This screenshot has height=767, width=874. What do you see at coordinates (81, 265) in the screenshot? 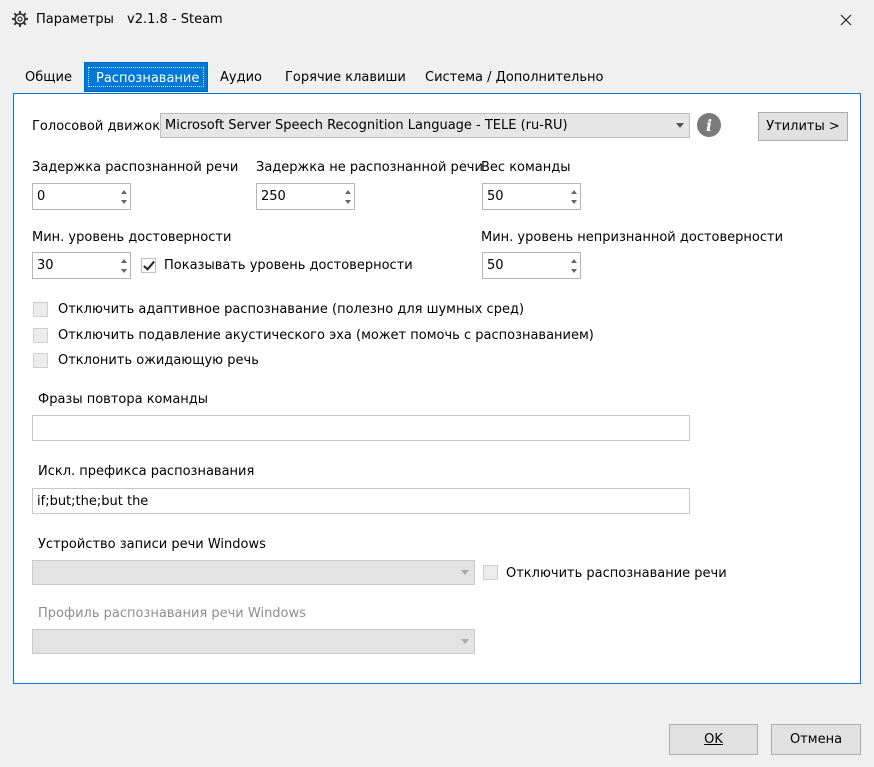
I see `min-confidence-stepper: 30` at bounding box center [81, 265].